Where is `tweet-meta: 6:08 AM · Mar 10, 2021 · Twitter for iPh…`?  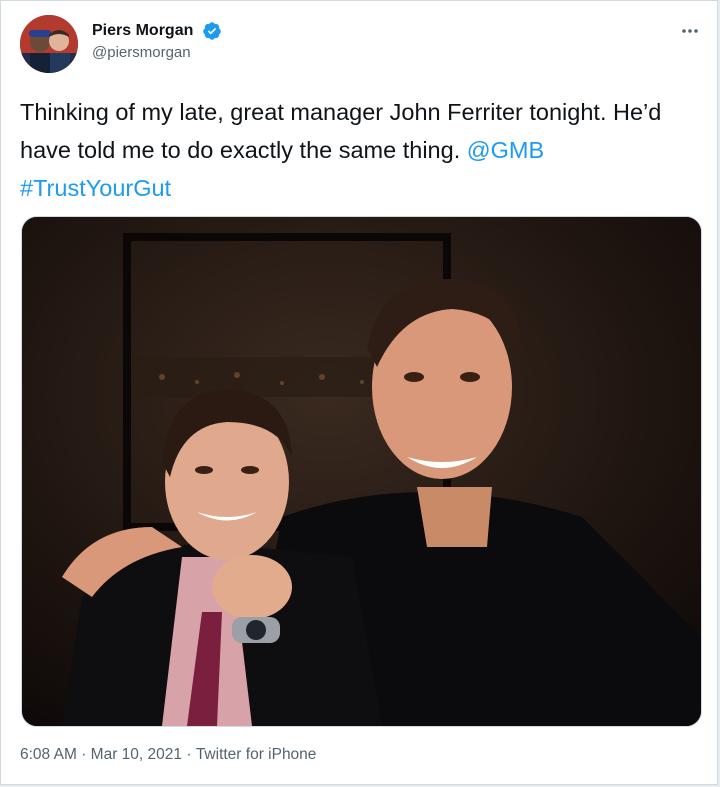 tweet-meta: 6:08 AM · Mar 10, 2021 · Twitter for iPh… is located at coordinates (168, 755).